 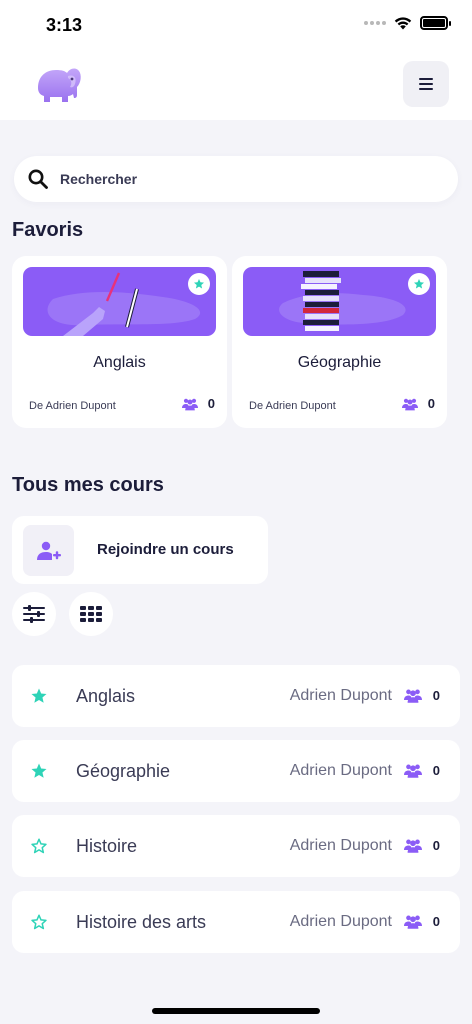 What do you see at coordinates (119, 342) in the screenshot?
I see `favorite-card-anglais: Anglais De Adrien Dupont 0` at bounding box center [119, 342].